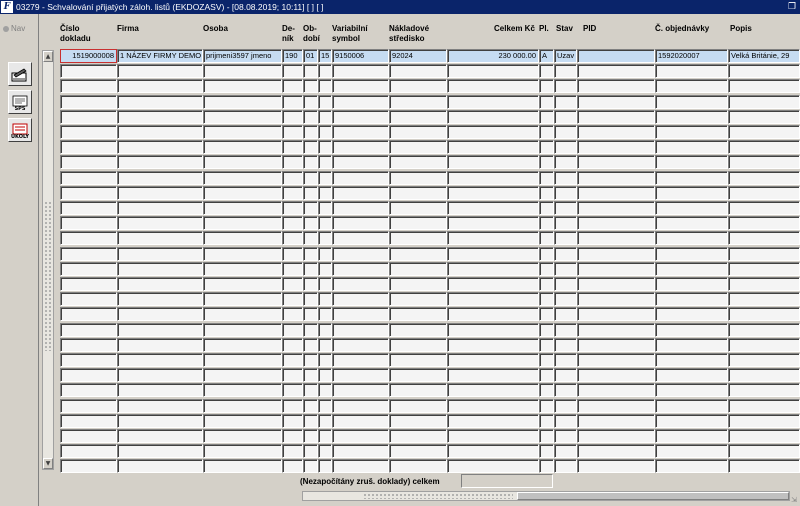 The width and height of the screenshot is (800, 506). I want to click on vertical-scrollbar: ▲ ▼, so click(48, 260).